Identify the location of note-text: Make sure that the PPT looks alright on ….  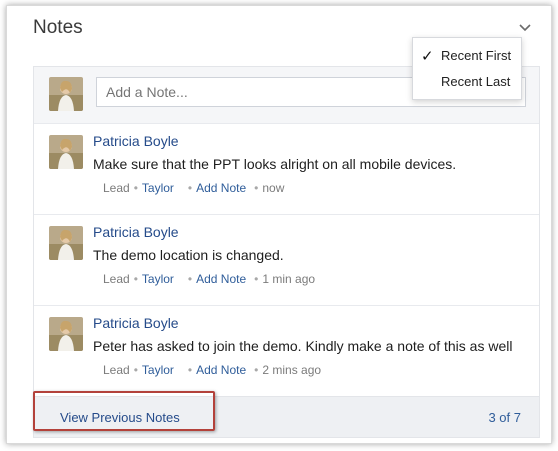
(275, 164).